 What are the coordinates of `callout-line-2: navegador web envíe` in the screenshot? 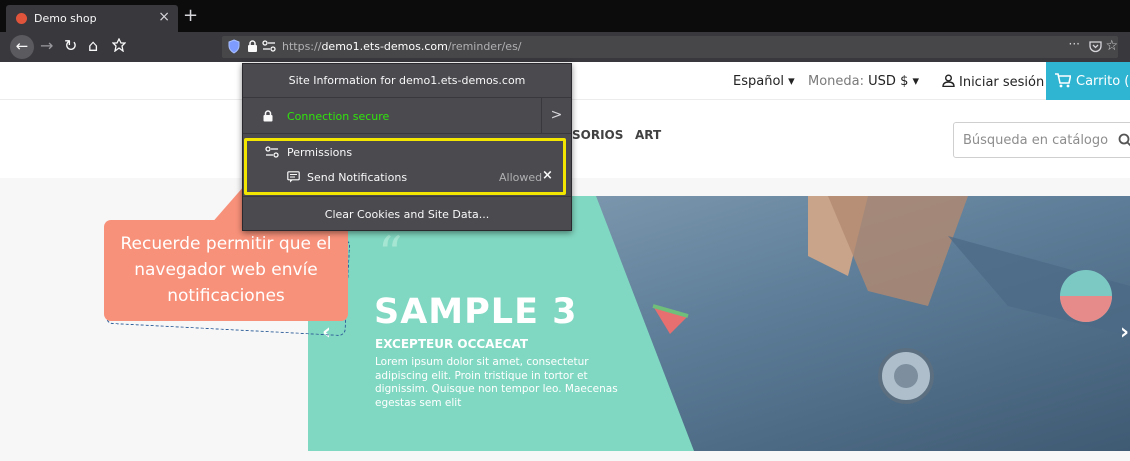 It's located at (226, 270).